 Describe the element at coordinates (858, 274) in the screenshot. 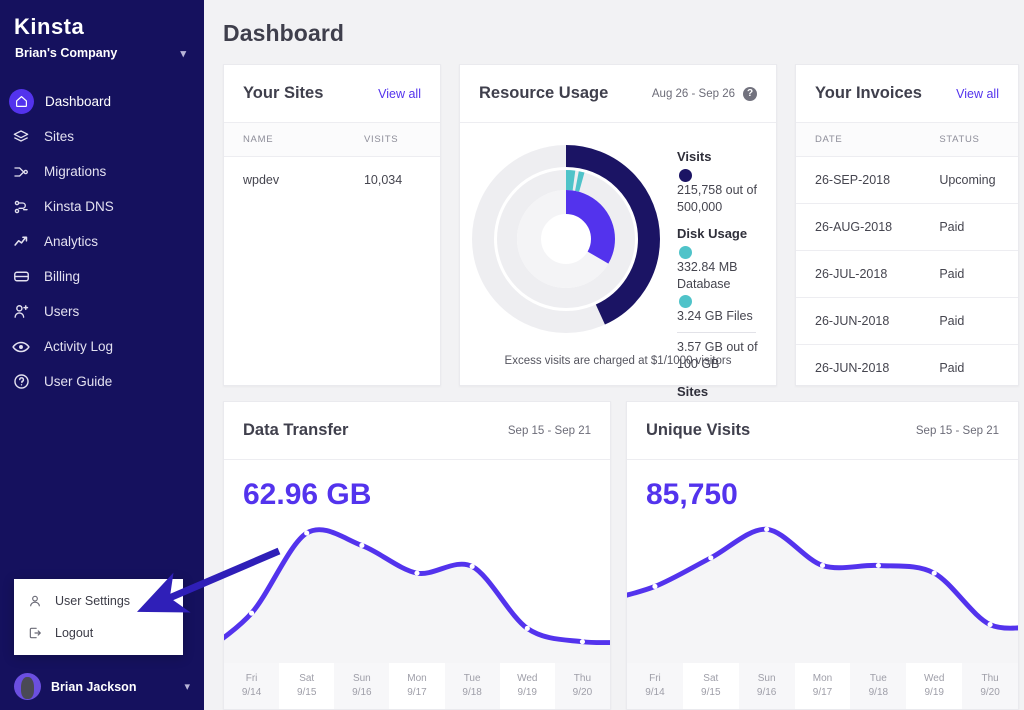

I see `cell-invoice-date: 26-JUL-2018` at that location.